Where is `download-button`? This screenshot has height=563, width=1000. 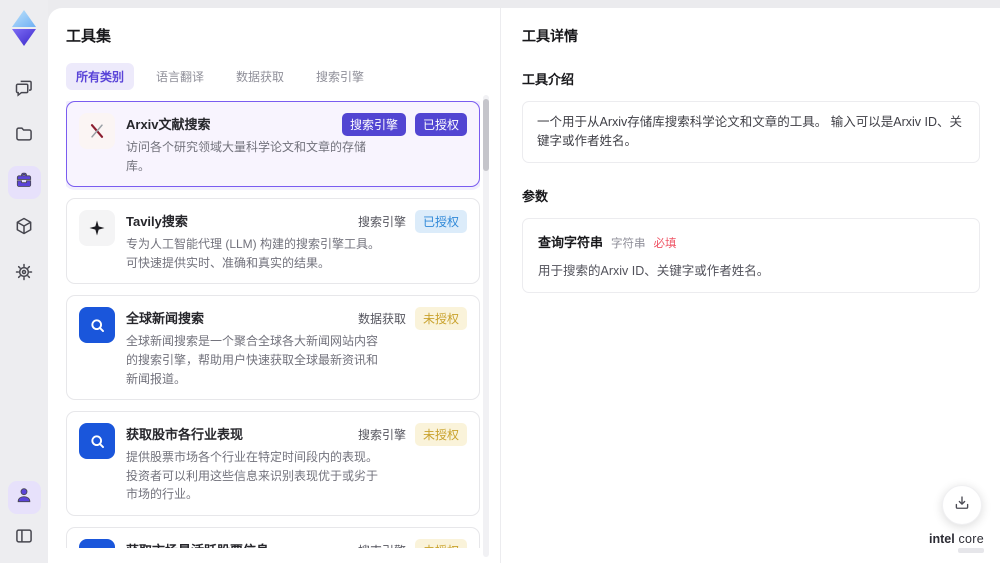
download-button is located at coordinates (962, 505).